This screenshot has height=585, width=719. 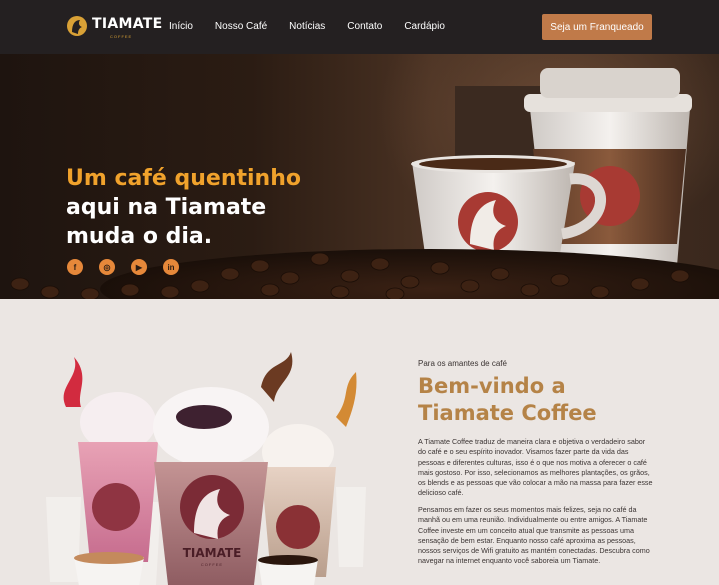 I want to click on nav-nosso-cafe: Nosso Café, so click(x=241, y=26).